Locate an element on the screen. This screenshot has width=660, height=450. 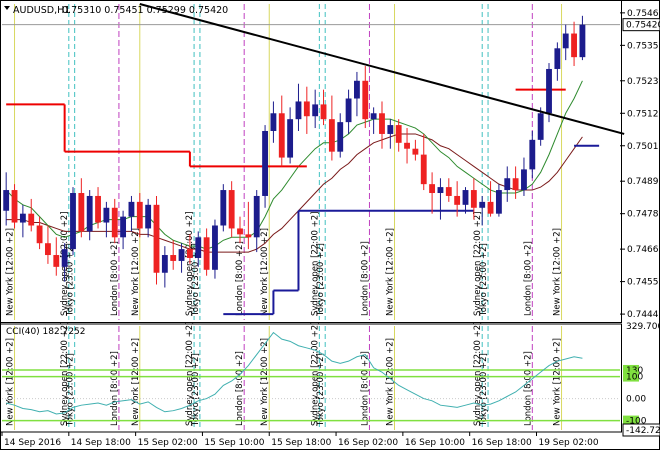
price-tick-label: 0.74550 is located at coordinates (643, 283).